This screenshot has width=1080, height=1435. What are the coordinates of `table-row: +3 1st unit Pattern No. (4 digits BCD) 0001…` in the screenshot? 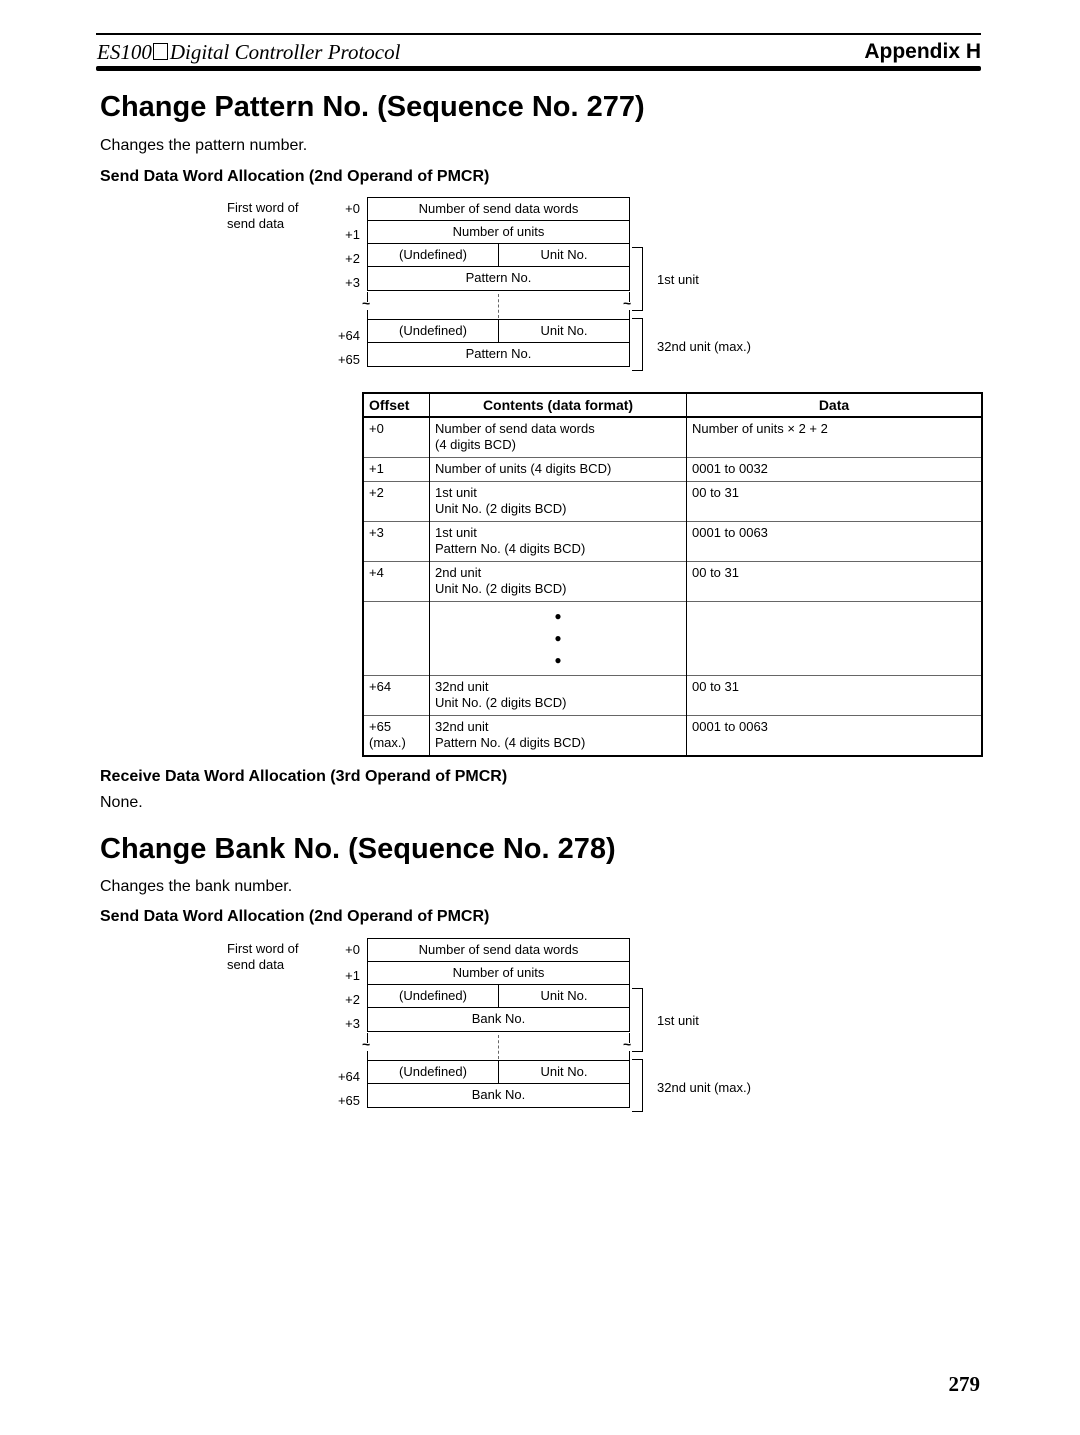 It's located at (672, 541).